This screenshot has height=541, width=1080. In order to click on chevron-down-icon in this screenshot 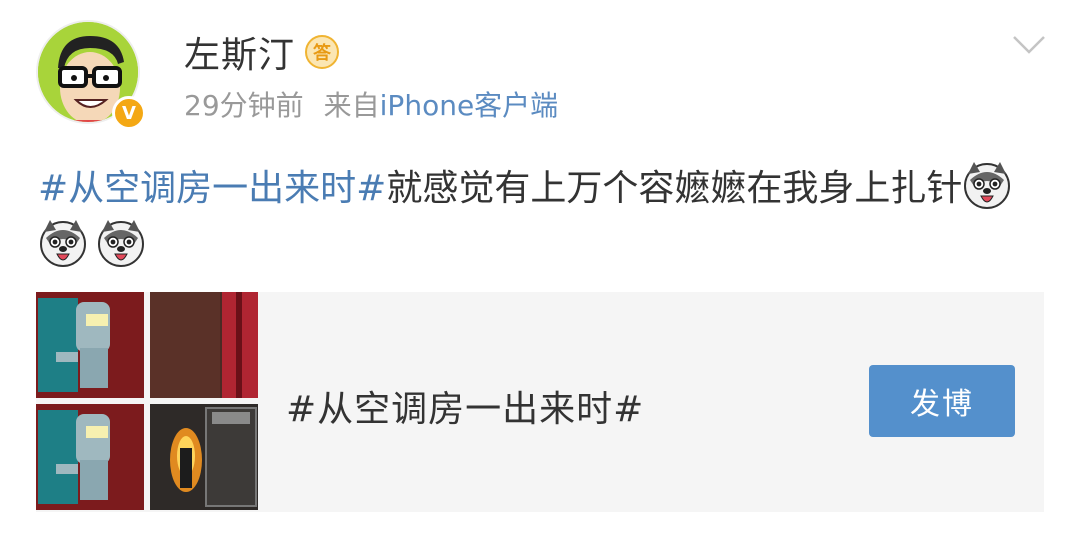, I will do `click(1029, 45)`.